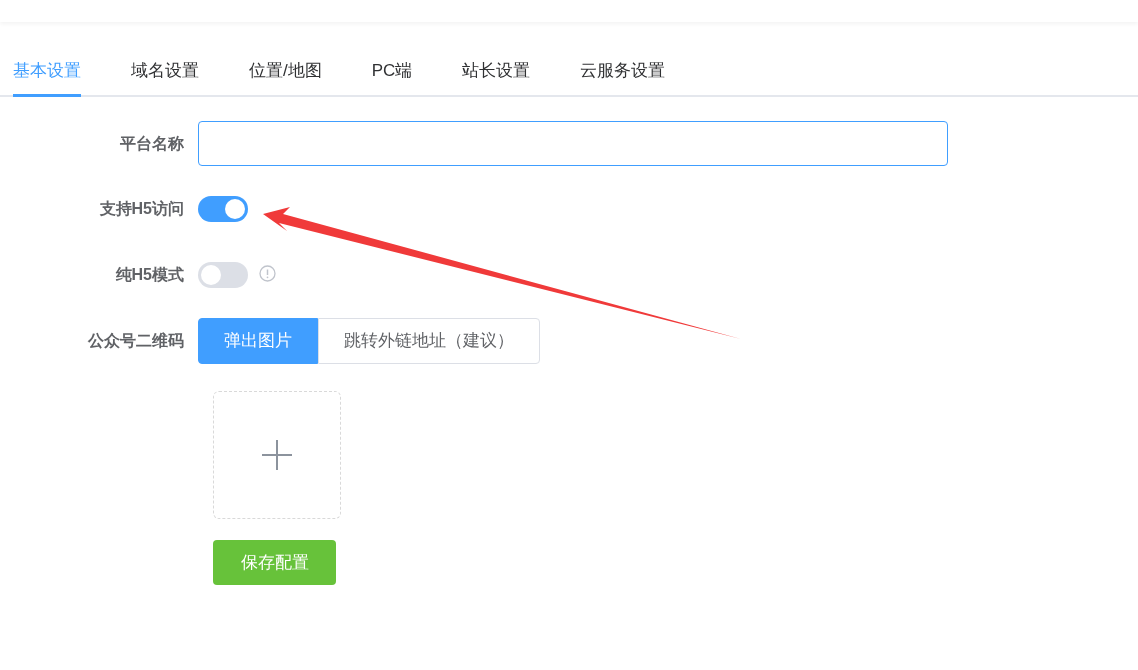 This screenshot has height=670, width=1138. Describe the element at coordinates (285, 77) in the screenshot. I see `tab: 位置/地图` at that location.